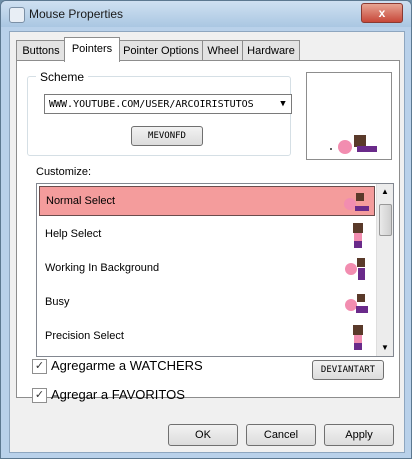 This screenshot has width=412, height=459. Describe the element at coordinates (84, 336) in the screenshot. I see `list-item-label: Precision Select` at that location.